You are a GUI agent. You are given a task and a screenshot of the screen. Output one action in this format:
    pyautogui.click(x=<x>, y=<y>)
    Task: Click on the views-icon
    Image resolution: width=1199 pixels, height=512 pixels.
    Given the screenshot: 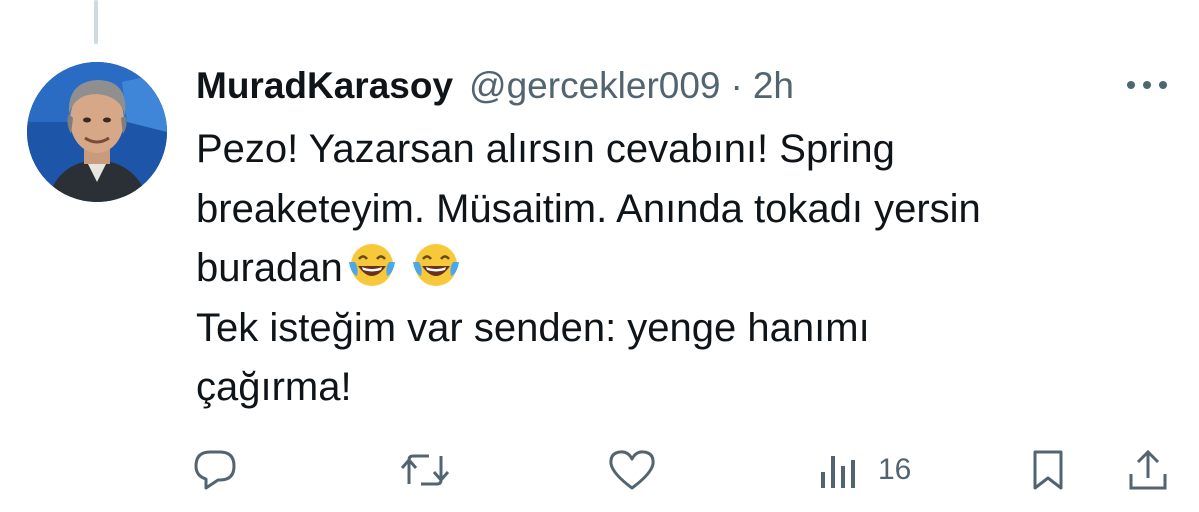 What is the action you would take?
    pyautogui.click(x=839, y=470)
    